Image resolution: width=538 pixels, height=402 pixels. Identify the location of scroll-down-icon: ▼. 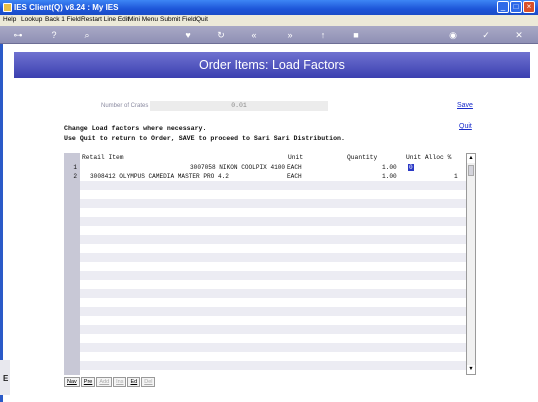
(471, 369).